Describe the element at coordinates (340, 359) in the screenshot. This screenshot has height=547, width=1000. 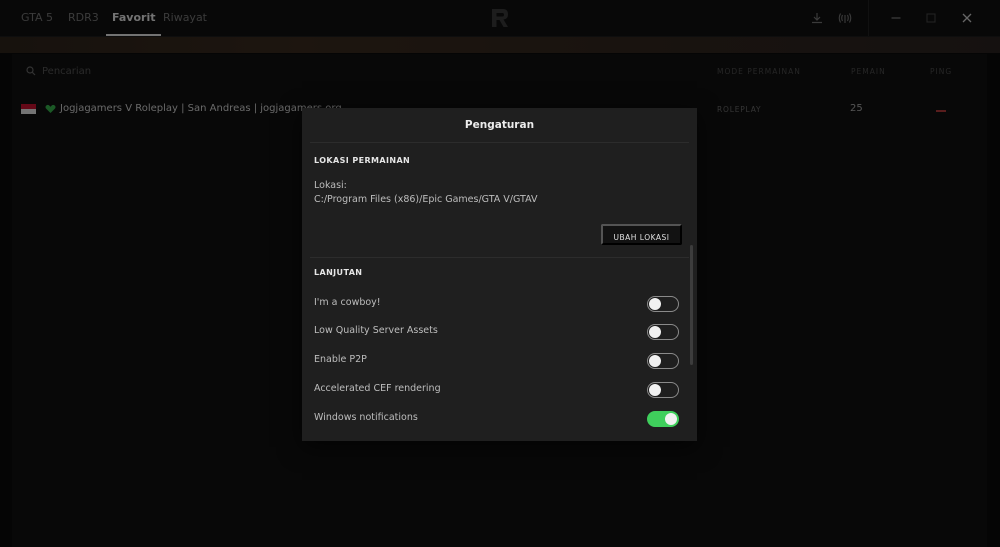
I see `option-label-p2p: Enable P2P` at that location.